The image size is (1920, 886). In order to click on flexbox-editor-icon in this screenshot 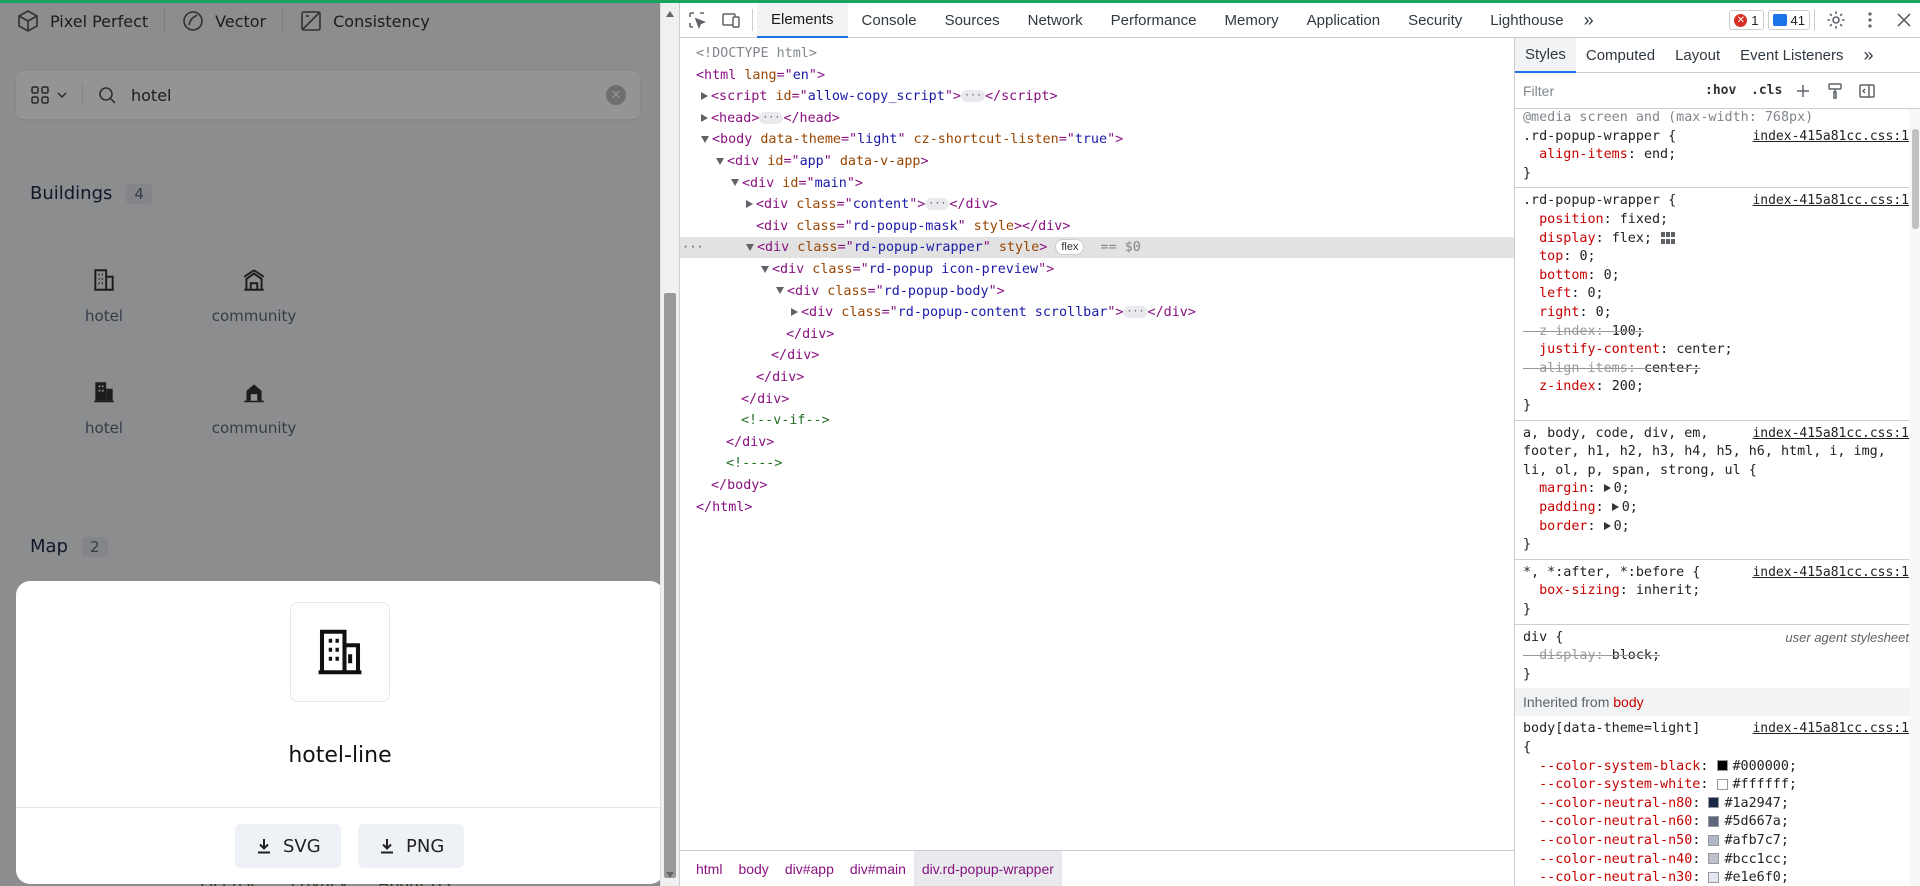, I will do `click(1668, 238)`.